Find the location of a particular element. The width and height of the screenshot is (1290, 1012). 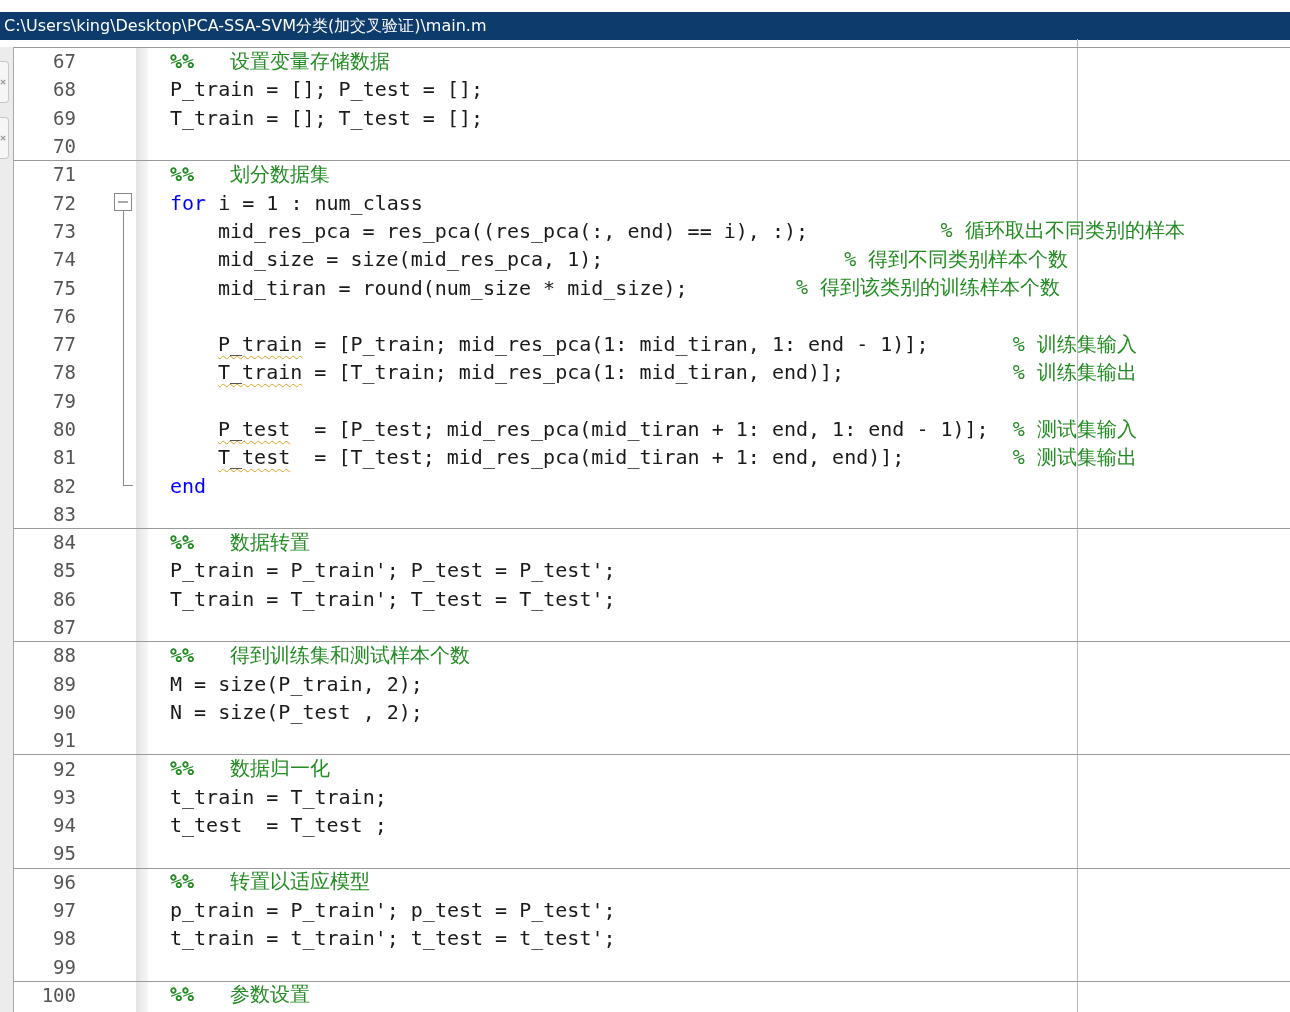

line-number: 74 is located at coordinates (64, 259).